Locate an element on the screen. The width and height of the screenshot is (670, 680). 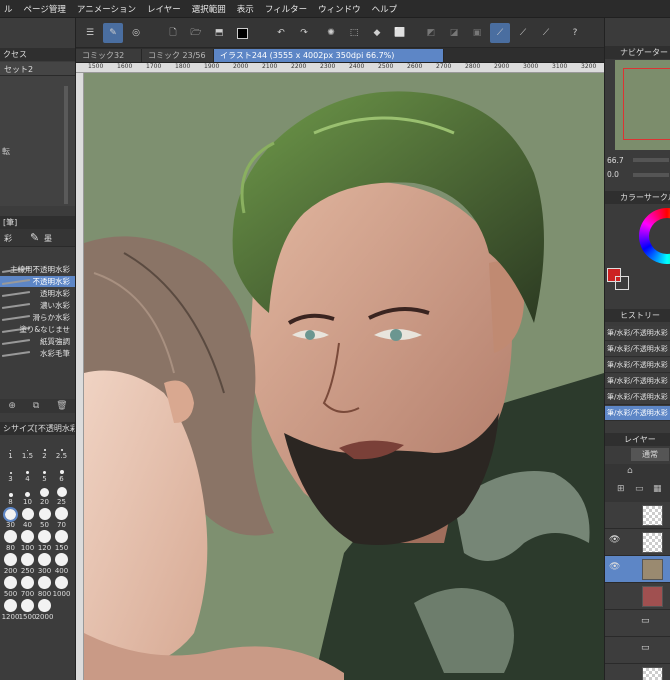
brush-size-option: 2 is located at coordinates (44, 449).